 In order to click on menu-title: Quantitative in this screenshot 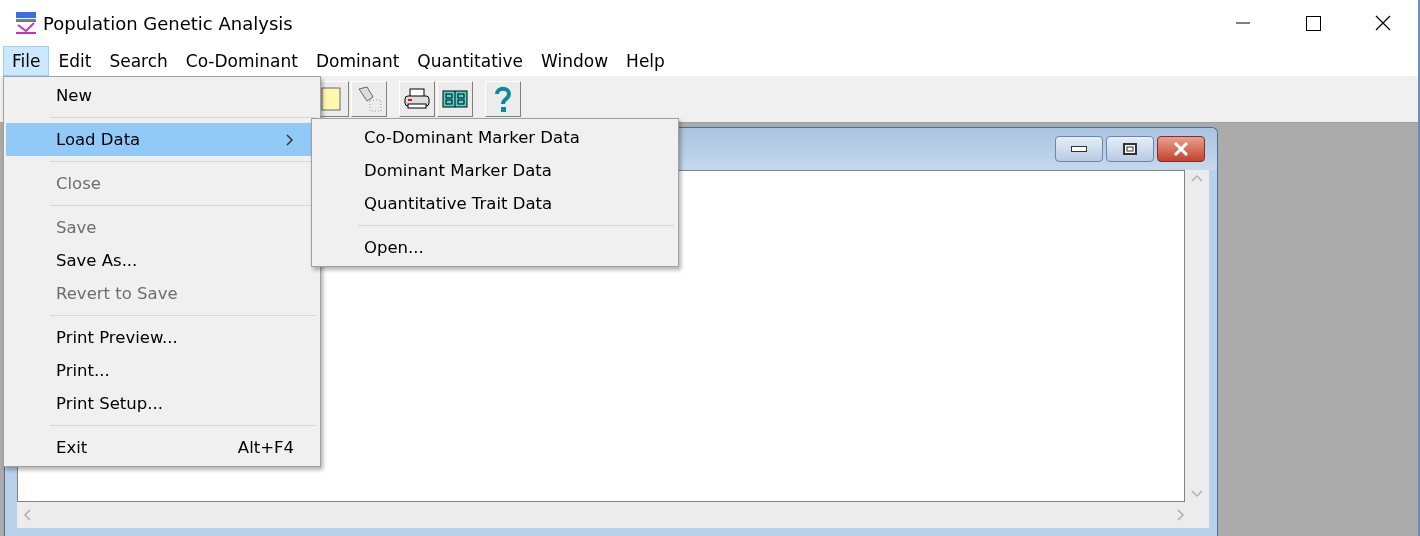, I will do `click(470, 61)`.